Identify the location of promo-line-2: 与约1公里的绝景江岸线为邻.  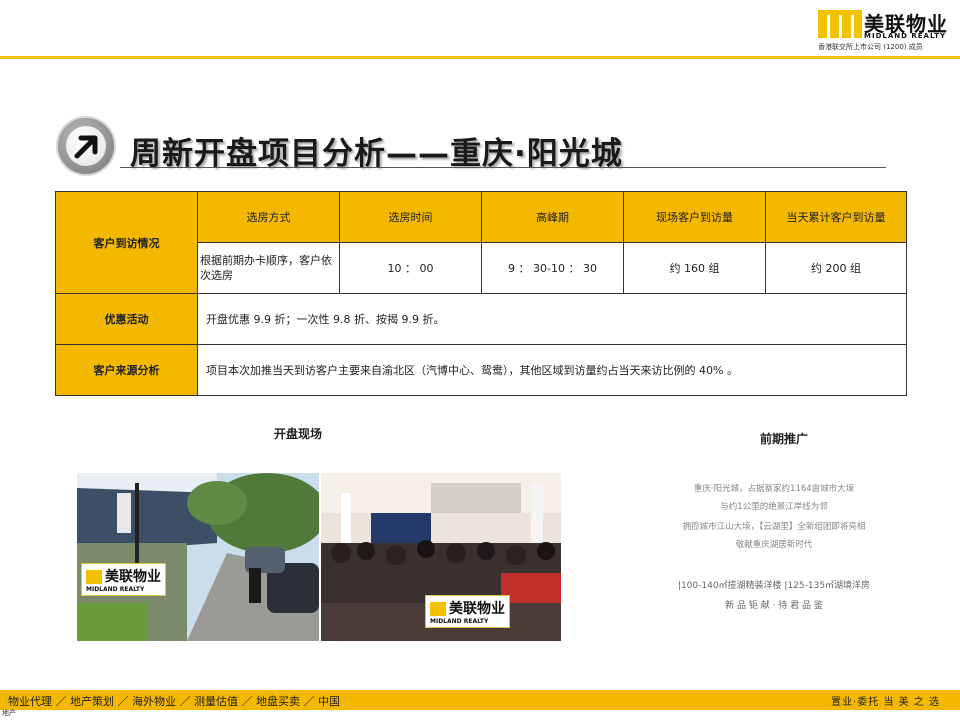
(774, 507).